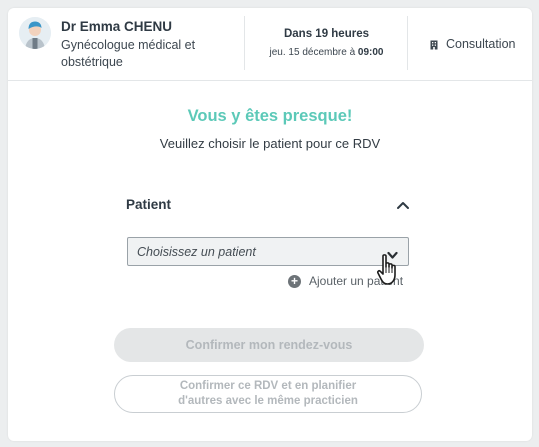 This screenshot has height=447, width=539. I want to click on consultation-label: Consultation, so click(481, 44).